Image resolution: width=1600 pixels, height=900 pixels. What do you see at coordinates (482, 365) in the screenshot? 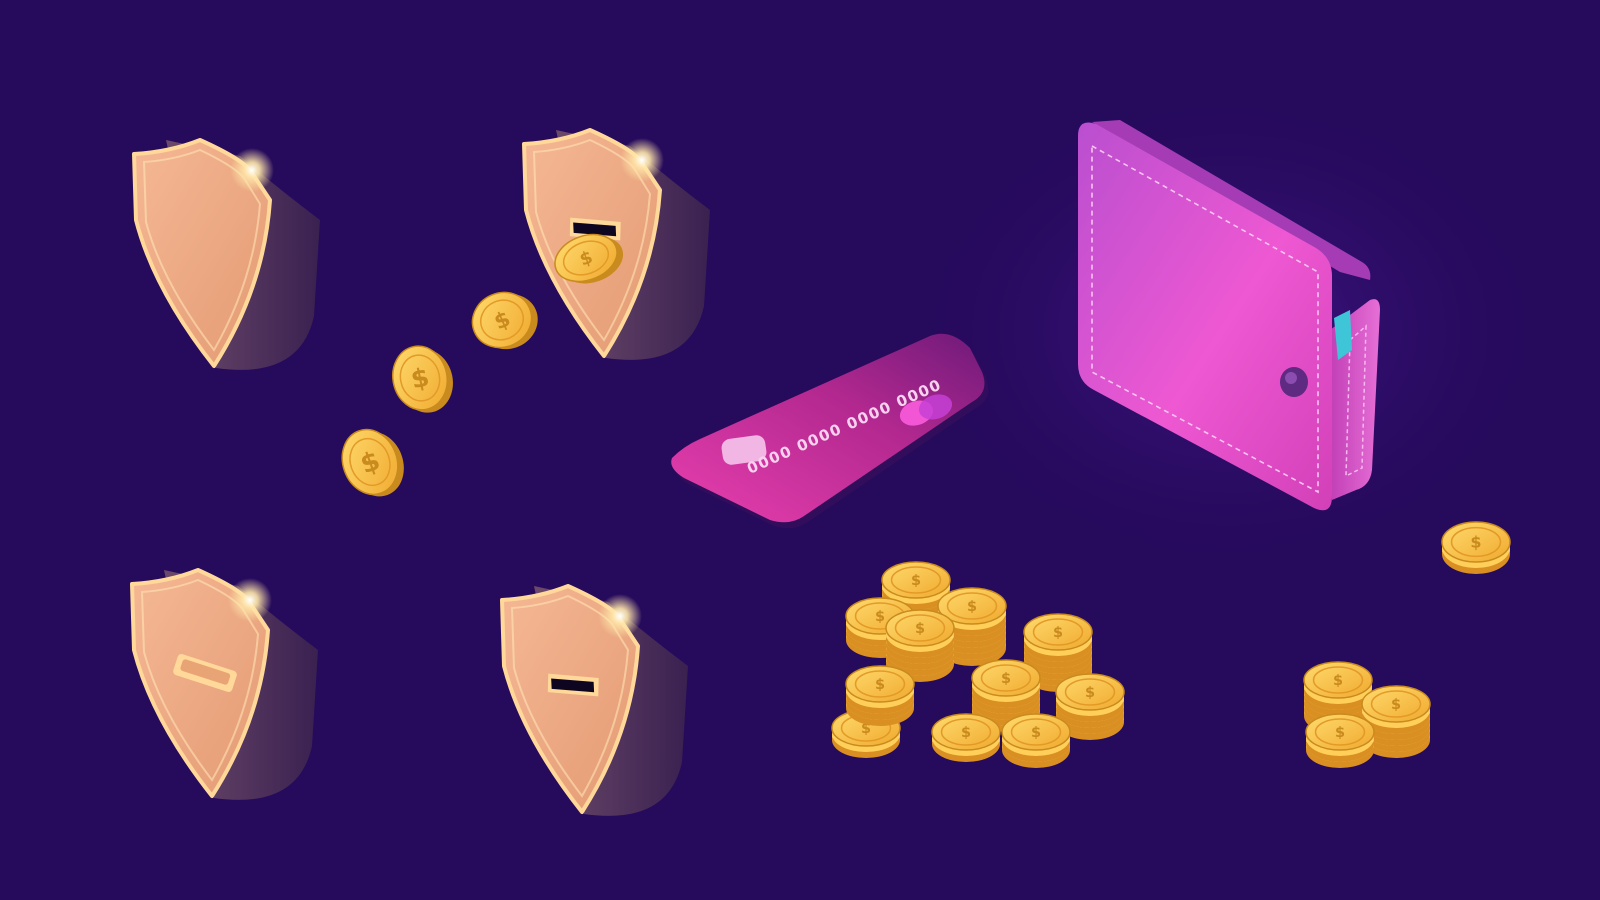
I see `flying-coins-group: $$$$` at bounding box center [482, 365].